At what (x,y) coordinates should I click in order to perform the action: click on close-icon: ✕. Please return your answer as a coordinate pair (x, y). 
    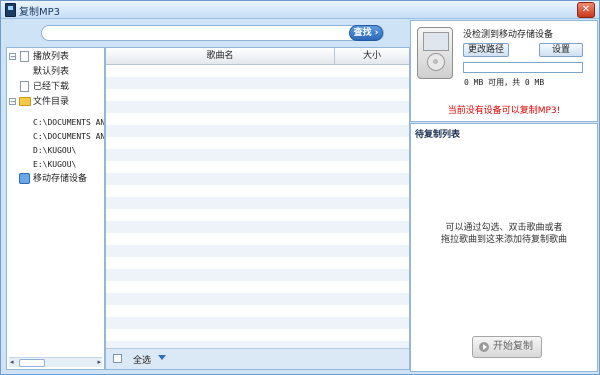
    Looking at the image, I should click on (586, 9).